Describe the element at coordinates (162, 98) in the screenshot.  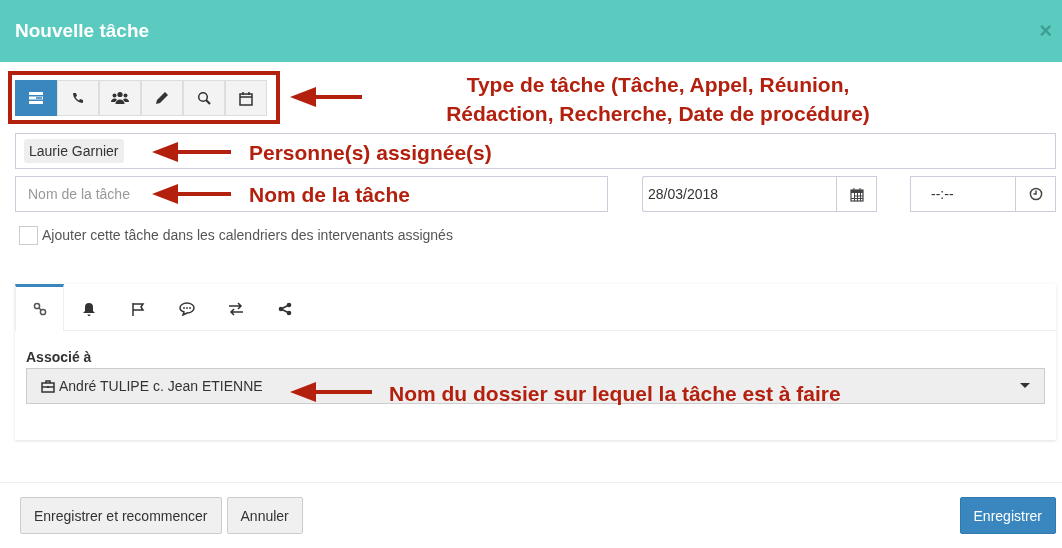
I see `pencil-icon` at that location.